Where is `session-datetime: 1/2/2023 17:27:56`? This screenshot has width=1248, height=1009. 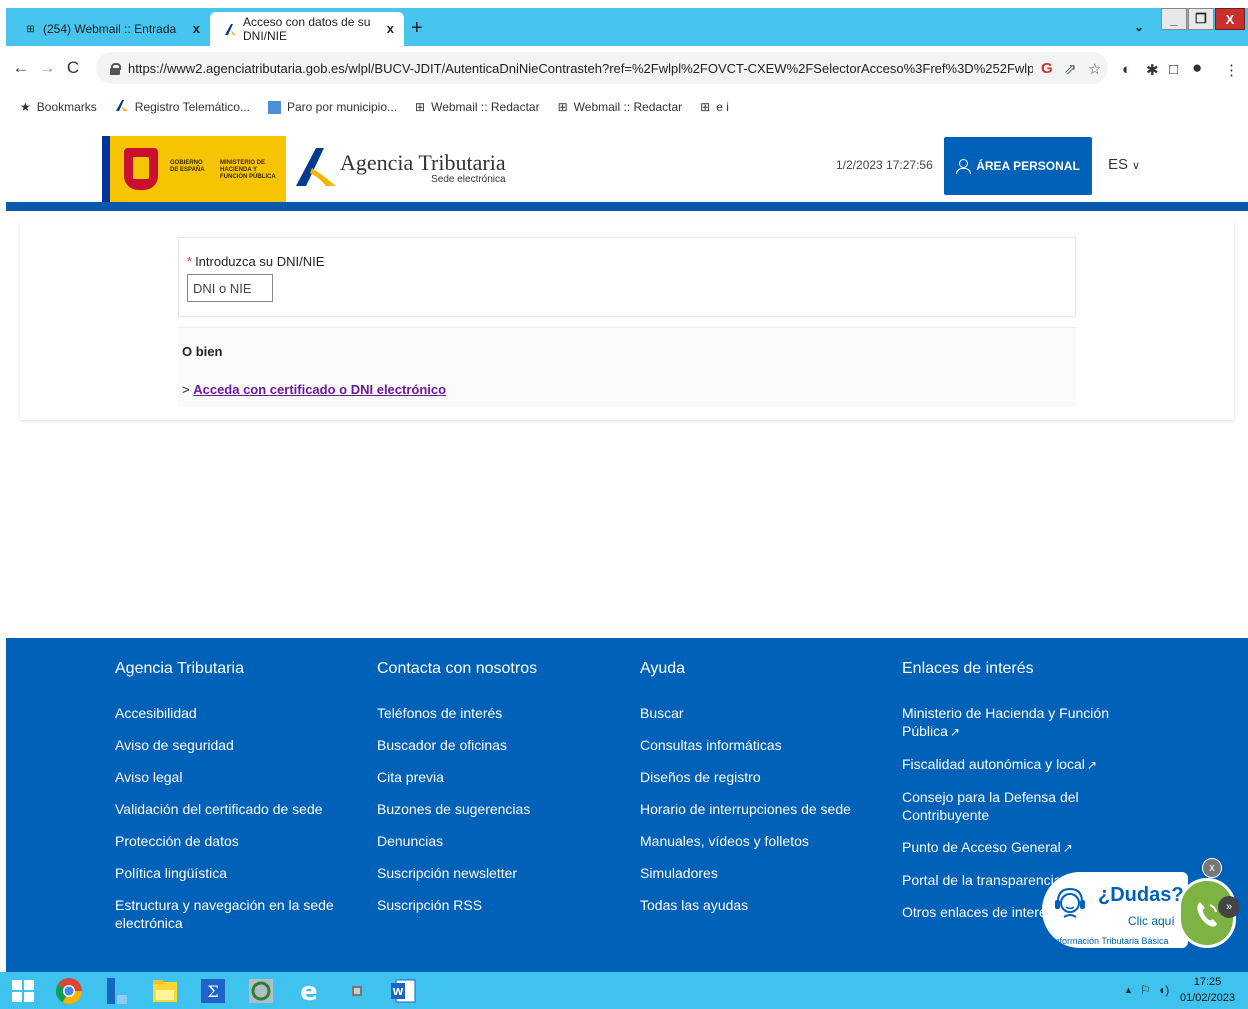
session-datetime: 1/2/2023 17:27:56 is located at coordinates (884, 165).